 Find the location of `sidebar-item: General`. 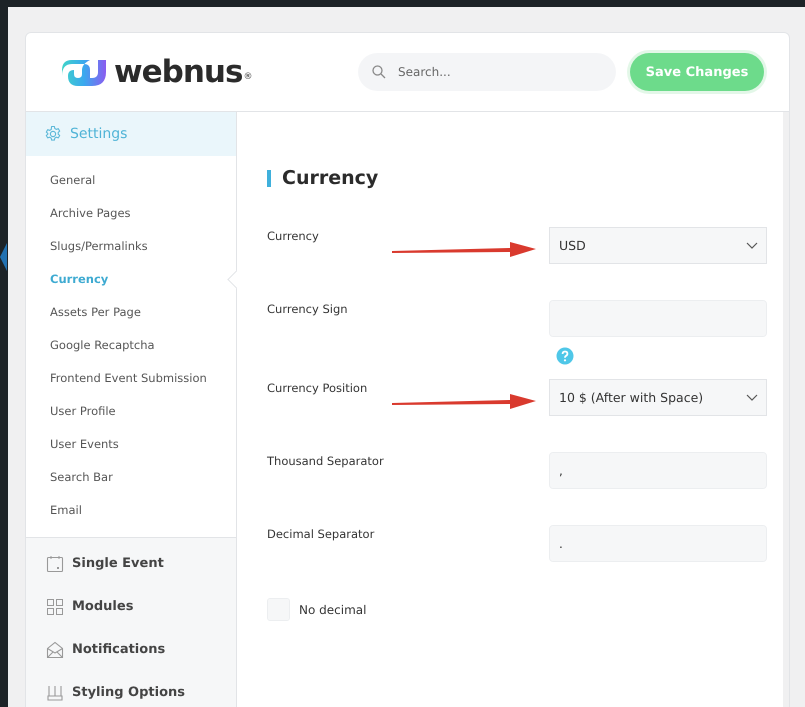

sidebar-item: General is located at coordinates (131, 180).